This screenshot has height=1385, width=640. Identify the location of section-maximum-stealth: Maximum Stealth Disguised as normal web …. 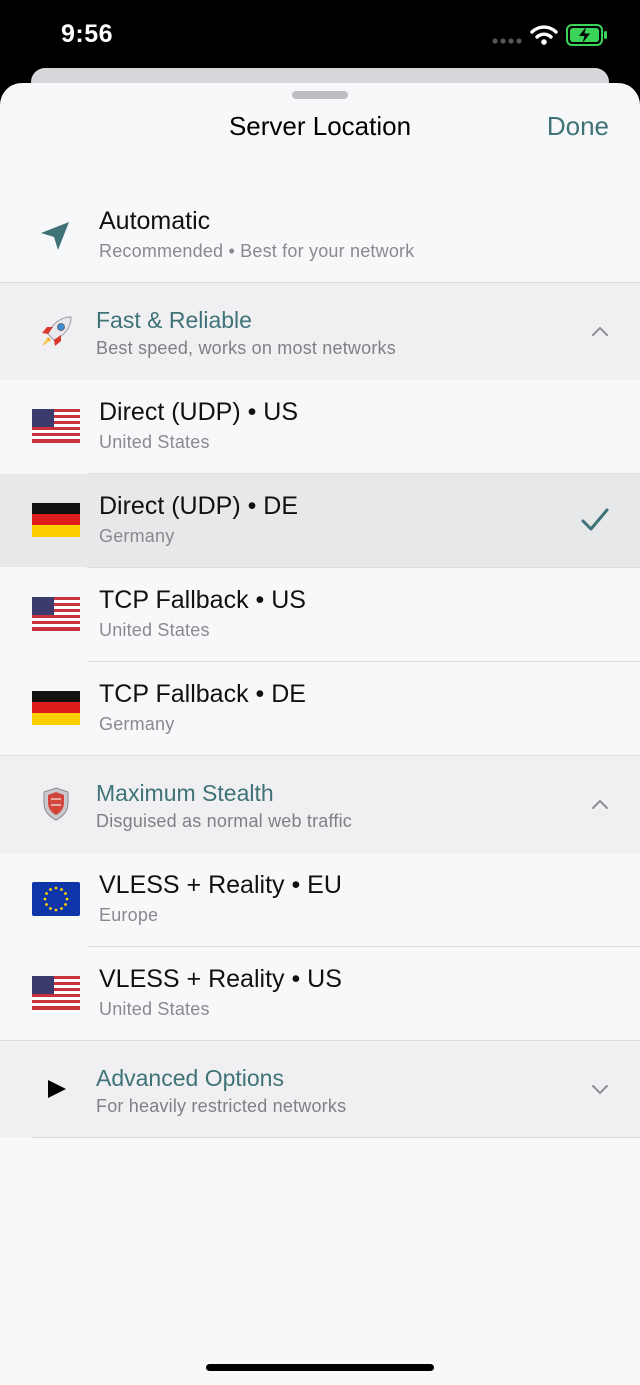
(320, 804).